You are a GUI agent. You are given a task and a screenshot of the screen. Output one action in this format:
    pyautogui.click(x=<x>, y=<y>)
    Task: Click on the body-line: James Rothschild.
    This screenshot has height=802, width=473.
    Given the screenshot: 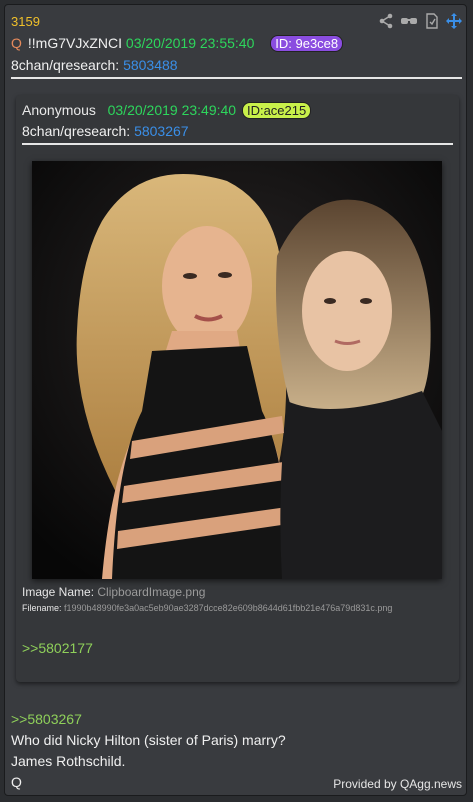 What is the action you would take?
    pyautogui.click(x=68, y=761)
    